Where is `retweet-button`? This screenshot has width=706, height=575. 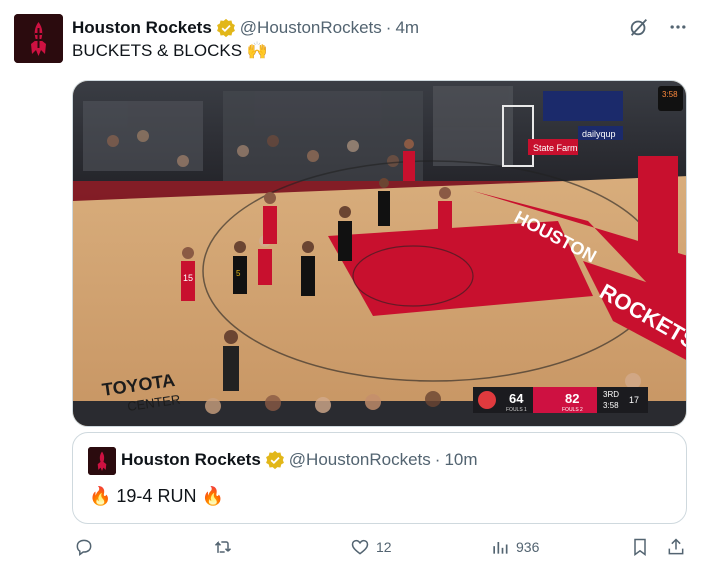
retweet-button is located at coordinates (226, 547).